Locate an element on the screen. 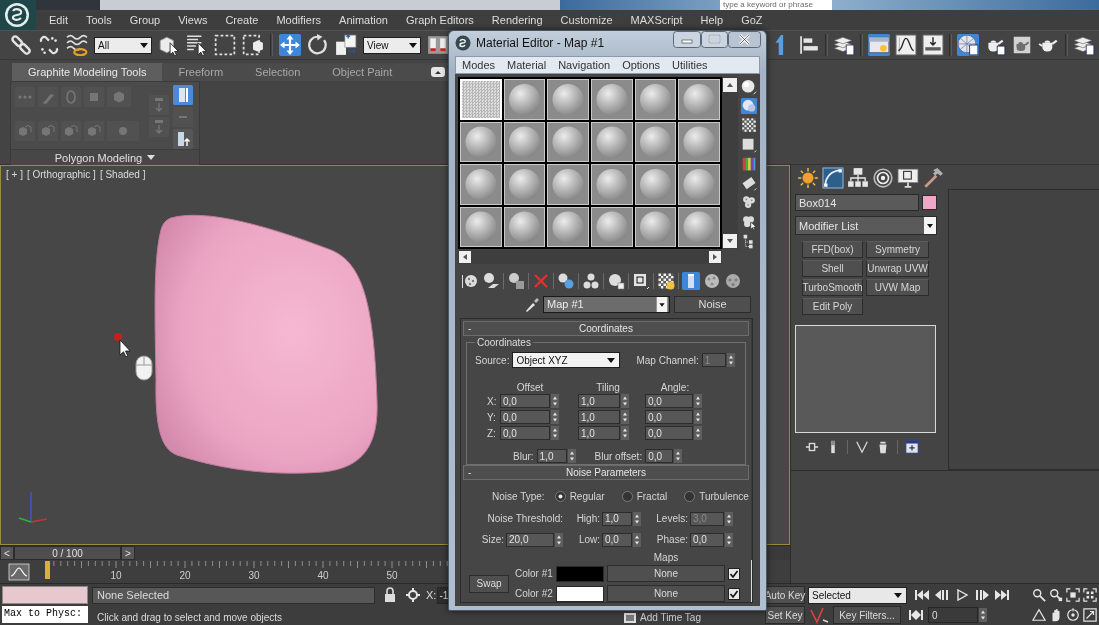 The image size is (1099, 625). ribbon-tab: Selection is located at coordinates (278, 72).